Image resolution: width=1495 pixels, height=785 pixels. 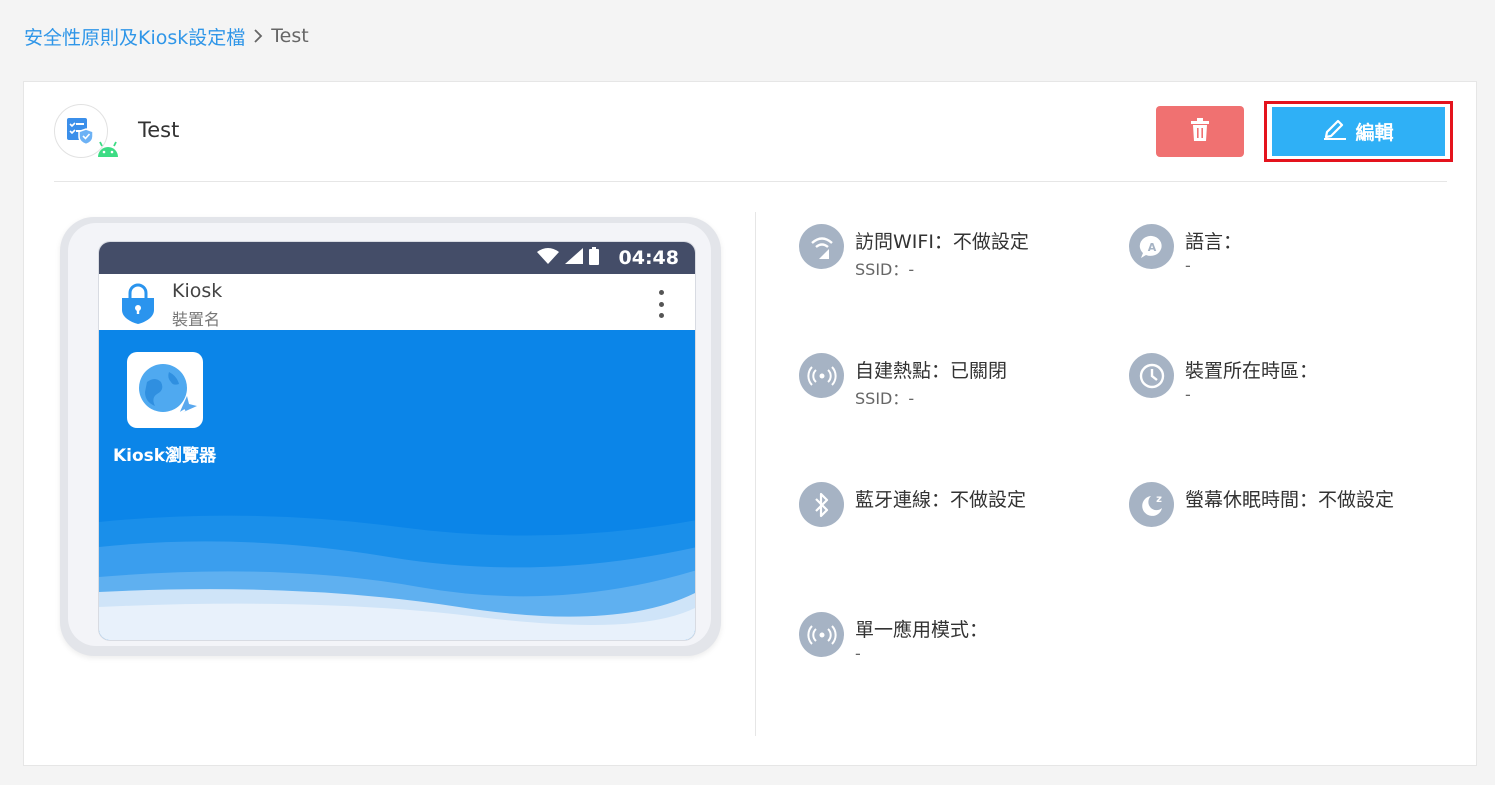 I want to click on content-divider, so click(x=755, y=474).